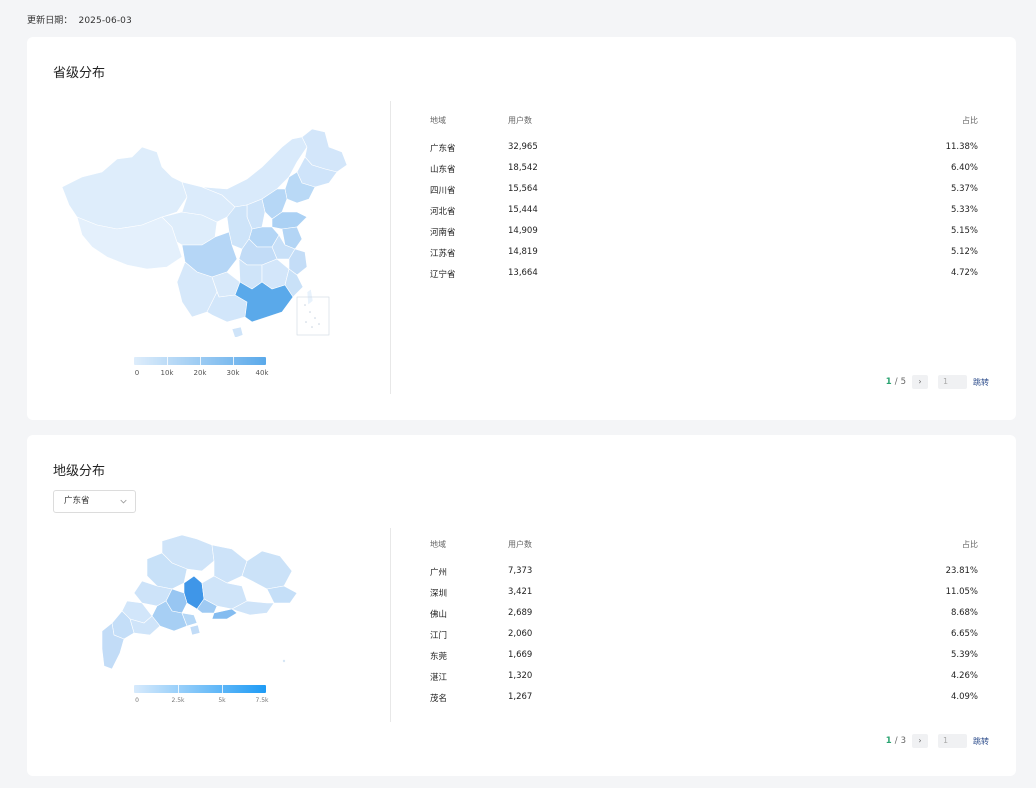 Image resolution: width=1036 pixels, height=788 pixels. Describe the element at coordinates (50, 21) in the screenshot. I see `update-date-label: 更新日期：` at that location.